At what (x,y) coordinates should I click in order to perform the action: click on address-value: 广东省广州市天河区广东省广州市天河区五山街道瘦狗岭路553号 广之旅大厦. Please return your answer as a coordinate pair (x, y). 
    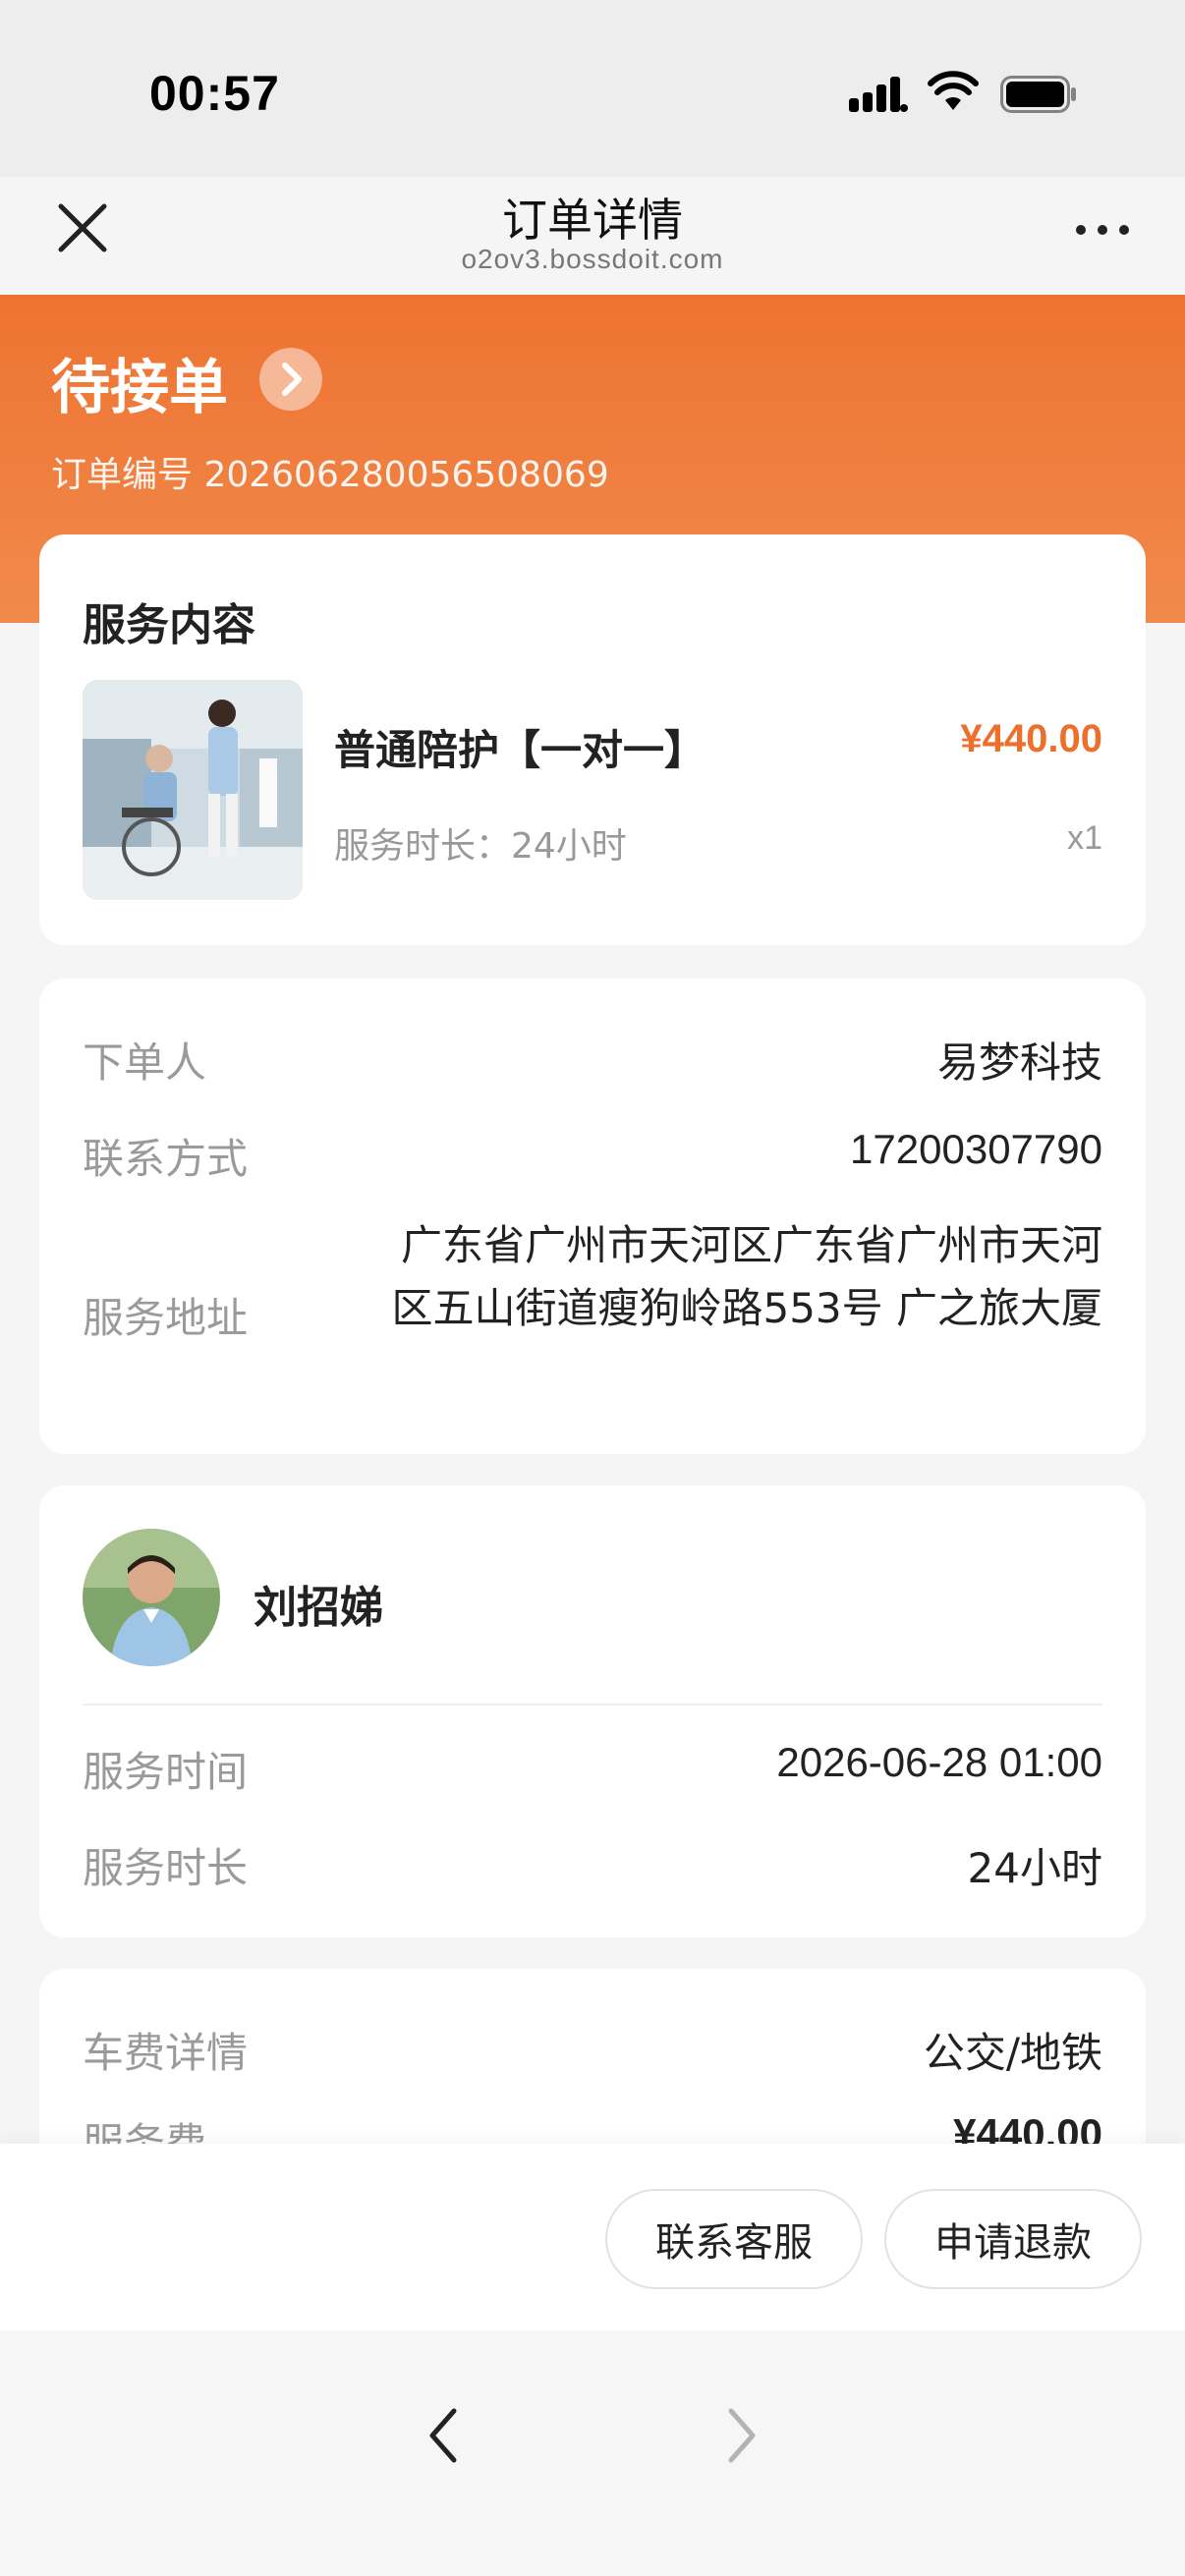
    Looking at the image, I should click on (747, 1276).